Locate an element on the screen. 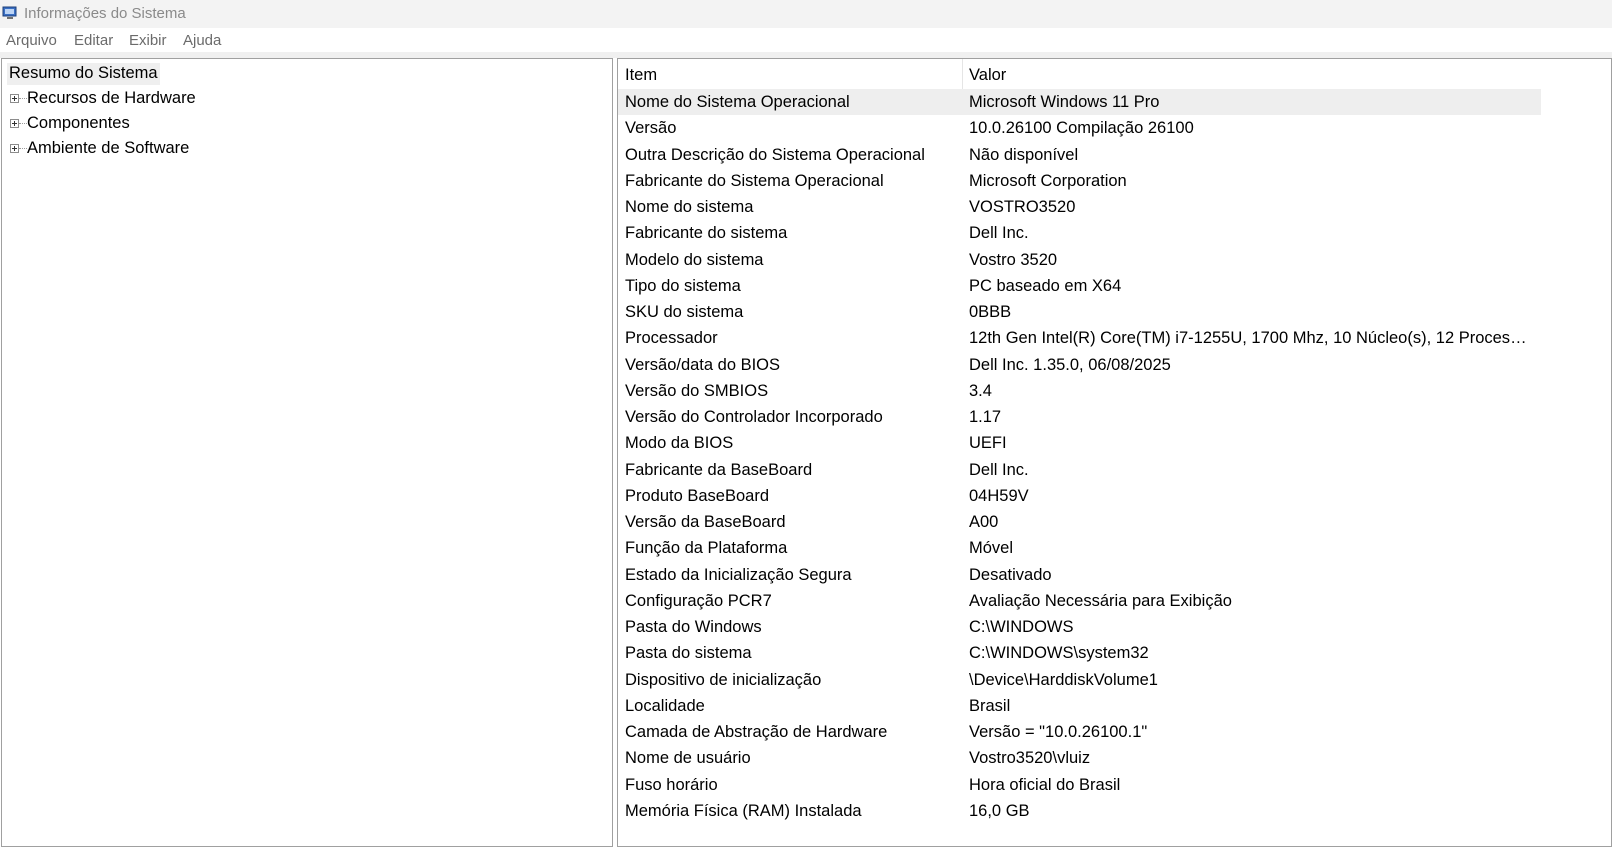 The image size is (1612, 847). table-row: Fabricante da BaseBoard Dell Inc. is located at coordinates (1079, 470).